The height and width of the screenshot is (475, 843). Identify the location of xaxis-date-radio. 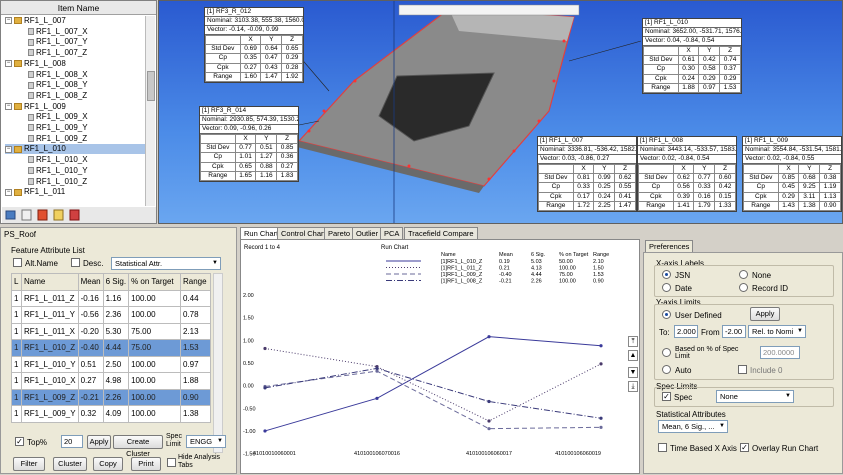
(666, 287).